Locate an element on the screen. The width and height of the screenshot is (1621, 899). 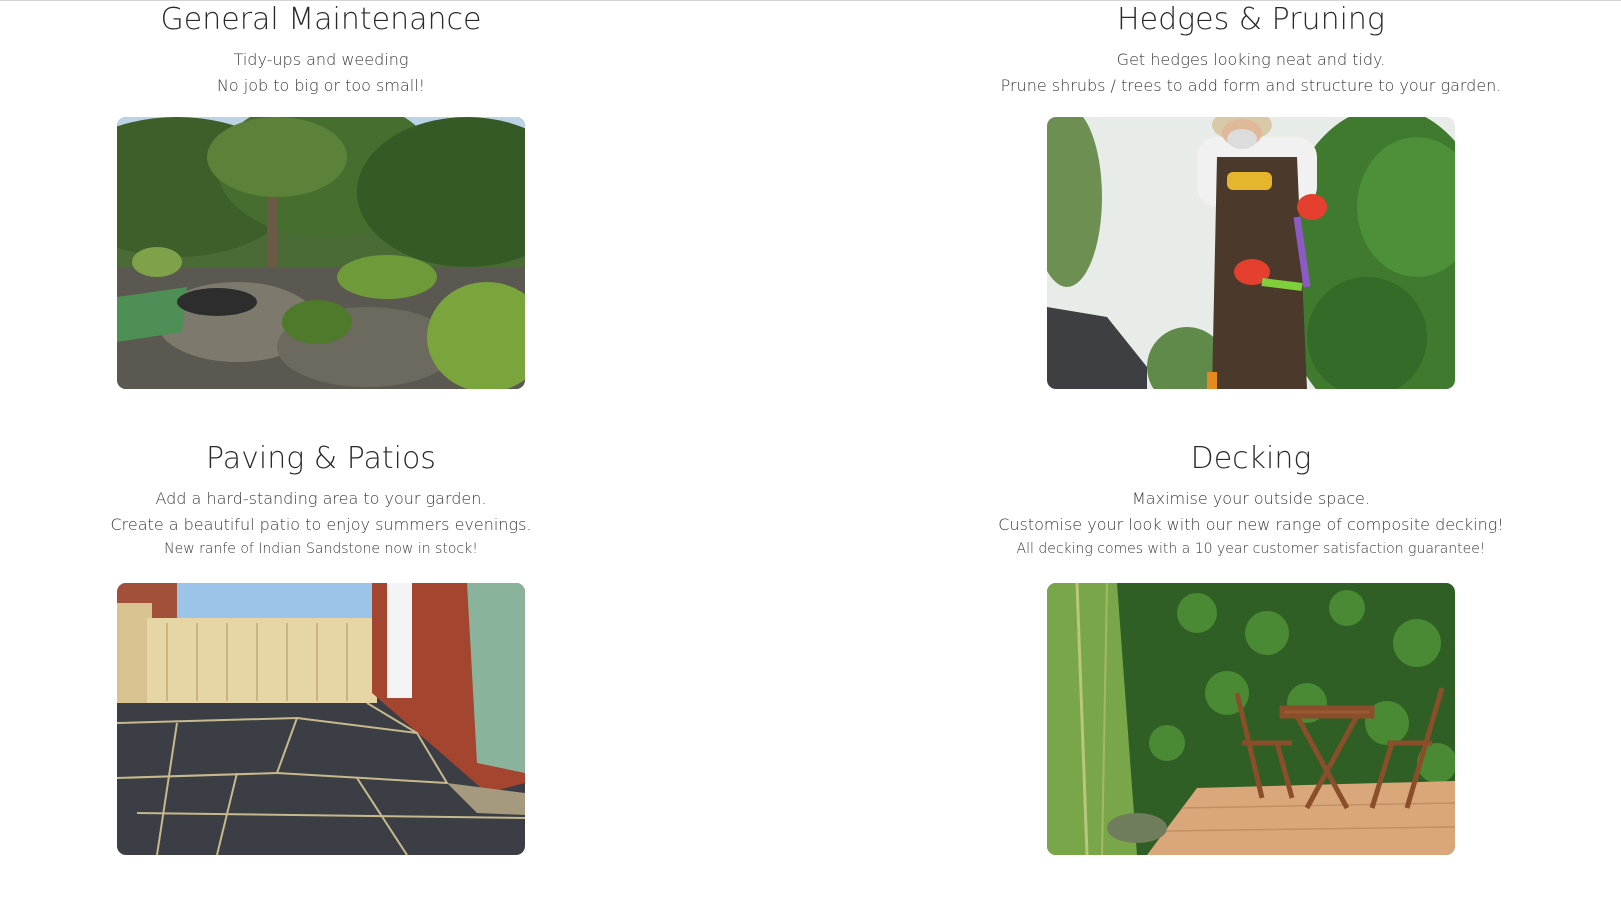
service-description-line: Add a hard-standing area to your garden. is located at coordinates (321, 498).